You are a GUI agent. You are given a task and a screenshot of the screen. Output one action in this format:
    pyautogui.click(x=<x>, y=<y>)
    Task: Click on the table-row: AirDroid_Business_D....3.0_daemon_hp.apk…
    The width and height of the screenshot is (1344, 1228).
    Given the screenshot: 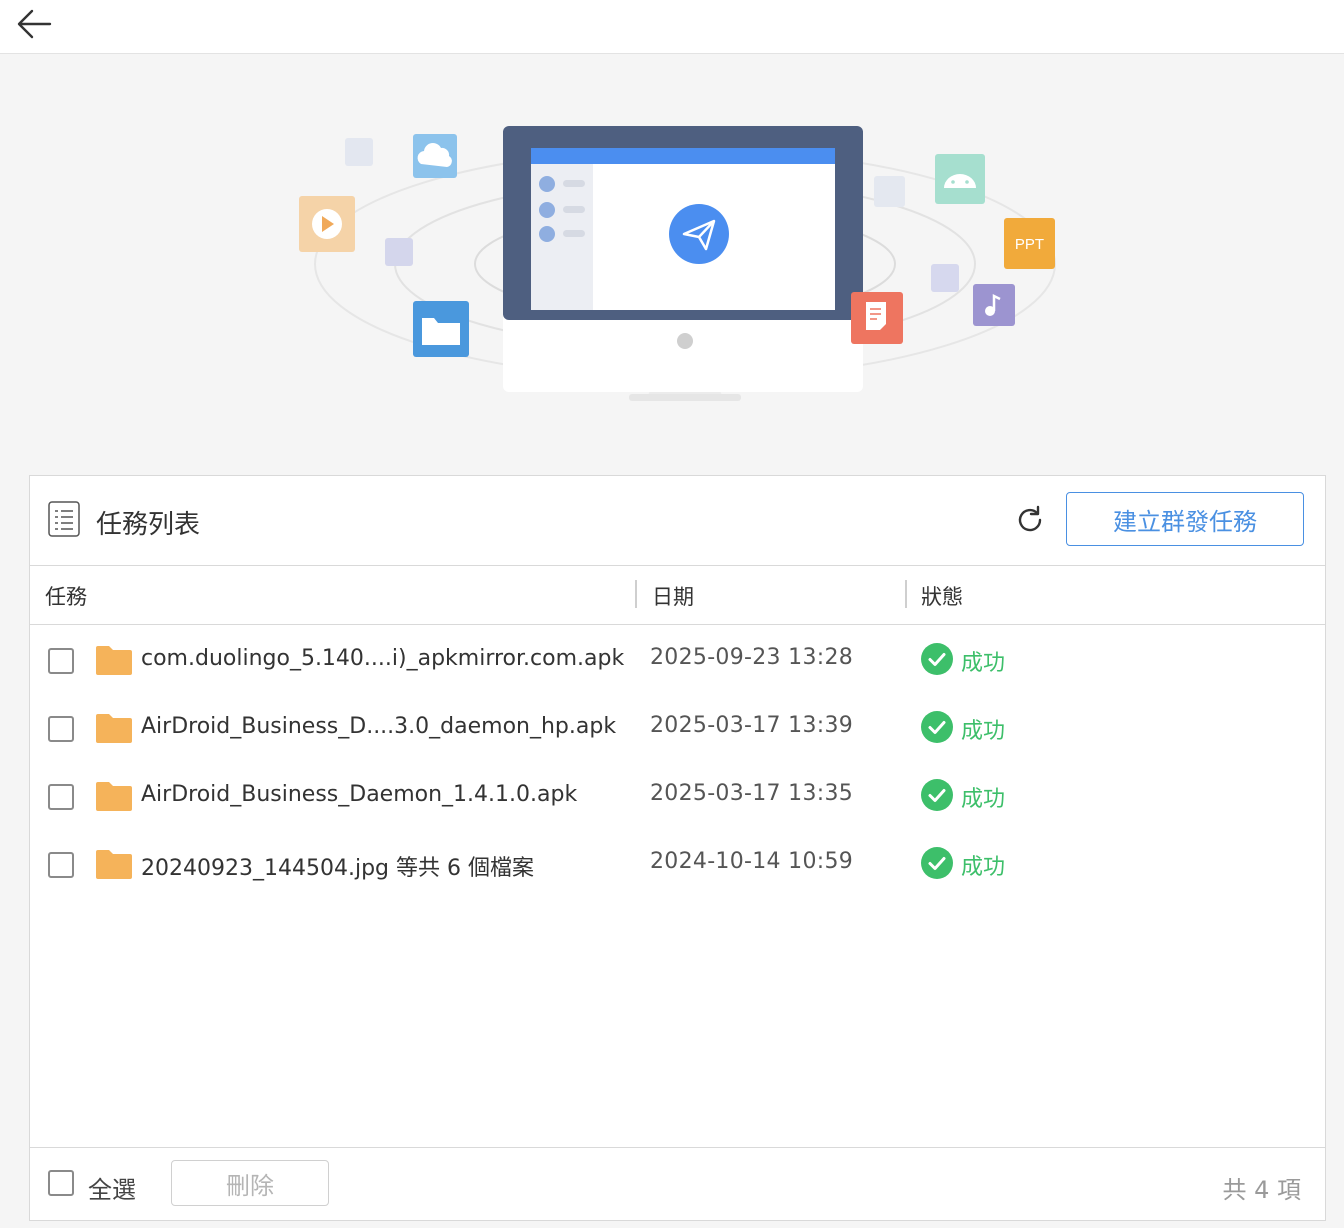 What is the action you would take?
    pyautogui.click(x=677, y=728)
    